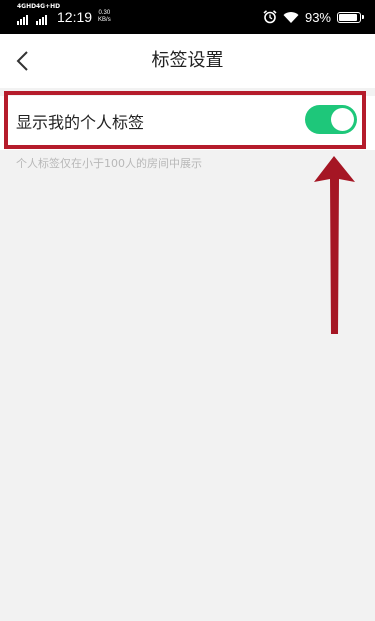 Image resolution: width=375 pixels, height=621 pixels. I want to click on signal-strength-icon: 4G+HD, so click(48, 14).